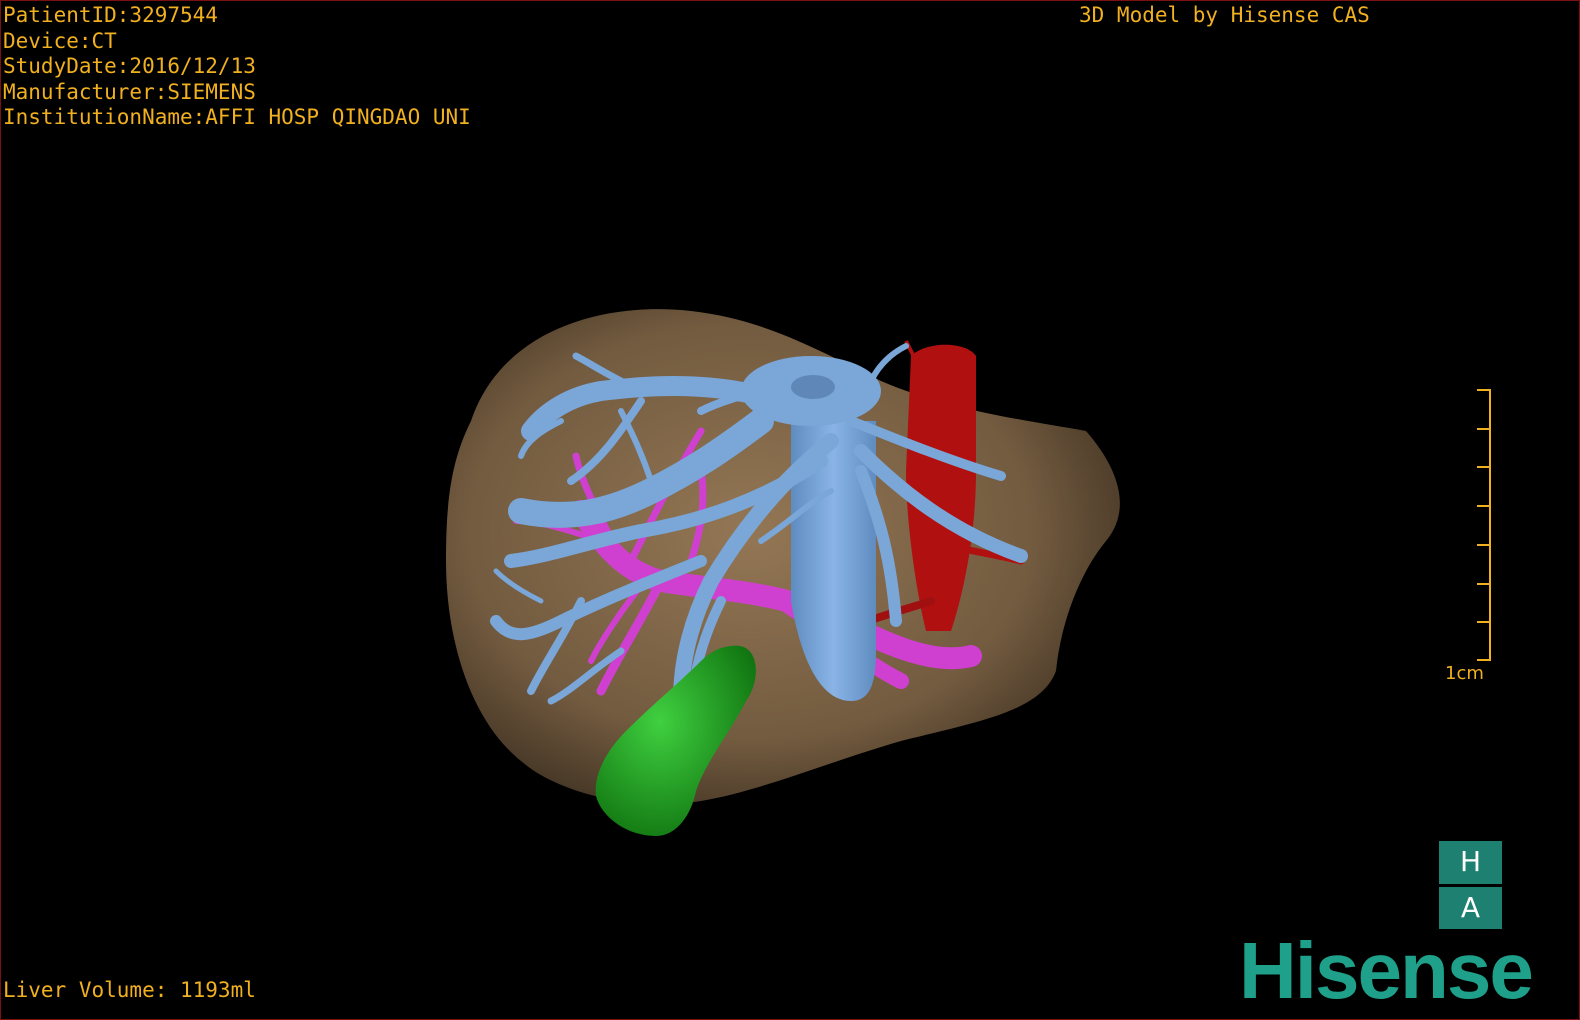 This screenshot has height=1020, width=1580. I want to click on model-title: 3D Model by Hisense CAS, so click(1224, 15).